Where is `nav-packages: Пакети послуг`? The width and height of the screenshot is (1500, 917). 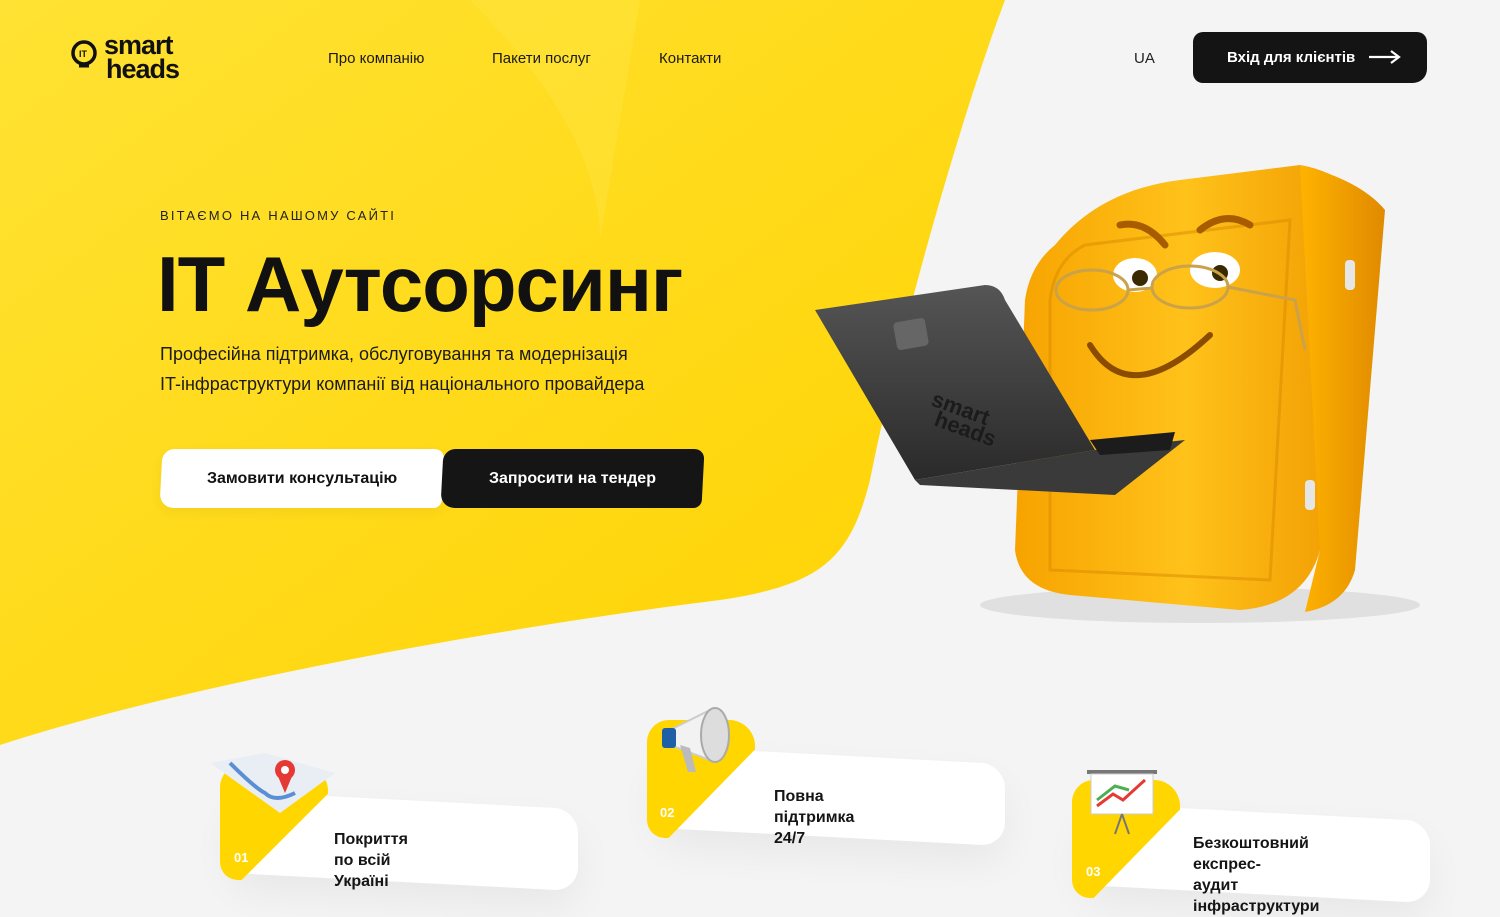
nav-packages: Пакети послуг is located at coordinates (541, 58).